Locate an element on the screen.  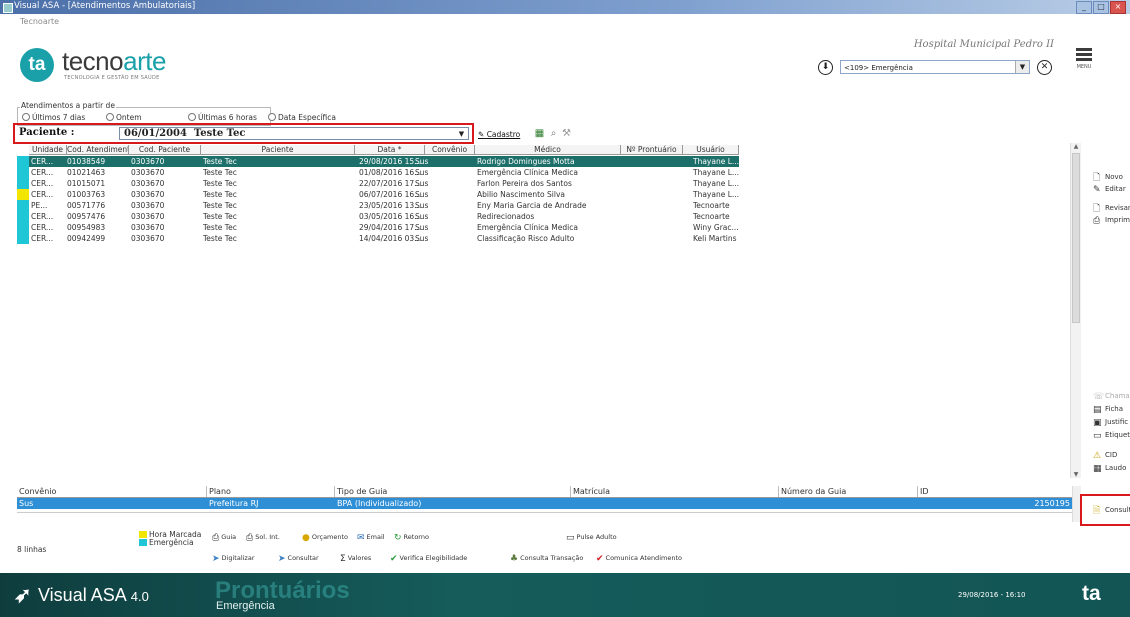
company-name: Tecnoarte is located at coordinates (40, 21).